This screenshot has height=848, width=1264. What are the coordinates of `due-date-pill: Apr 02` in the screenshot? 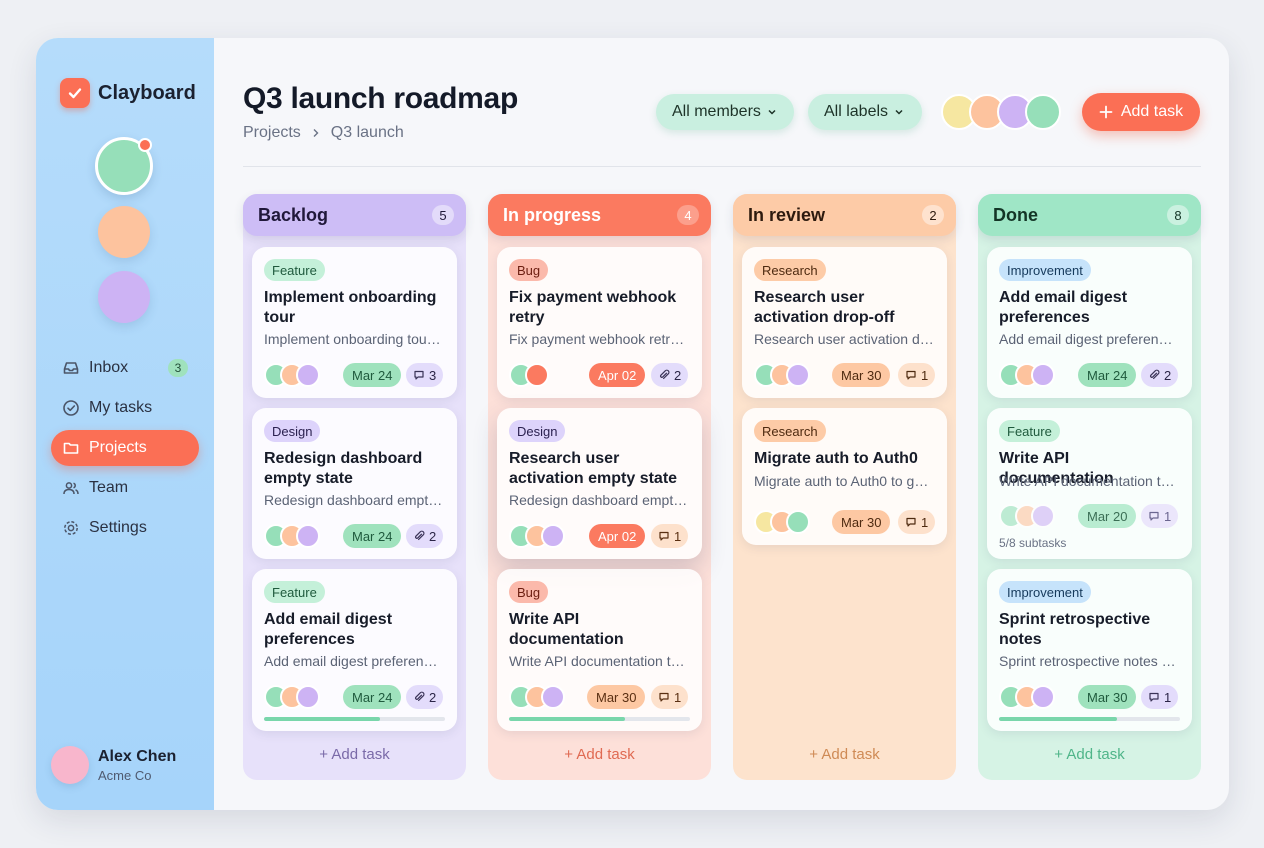 It's located at (617, 536).